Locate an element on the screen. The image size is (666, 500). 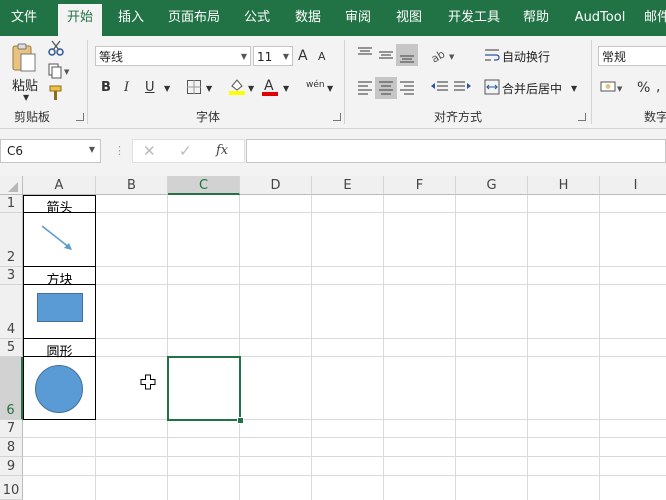
row-header-8: 8 is located at coordinates (11, 447).